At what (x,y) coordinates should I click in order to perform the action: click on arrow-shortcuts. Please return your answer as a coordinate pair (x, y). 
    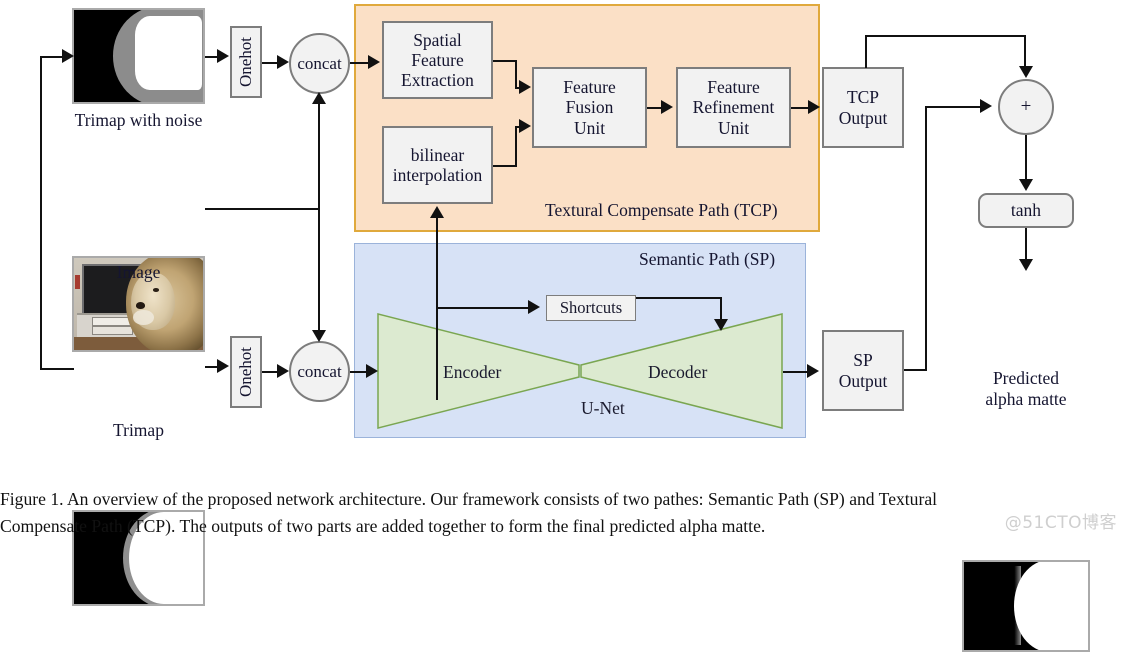
    Looking at the image, I should click on (534, 307).